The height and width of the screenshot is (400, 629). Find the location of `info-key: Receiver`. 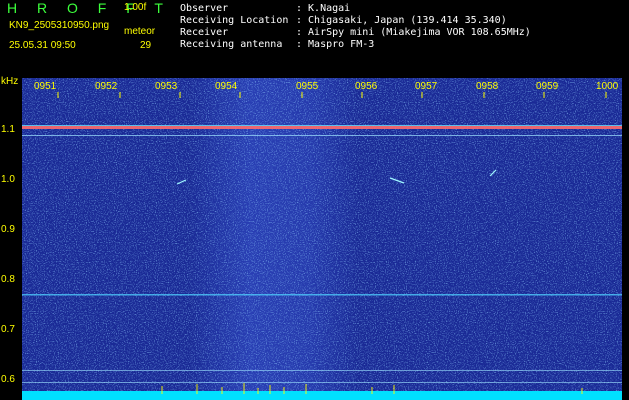

info-key: Receiver is located at coordinates (204, 32).